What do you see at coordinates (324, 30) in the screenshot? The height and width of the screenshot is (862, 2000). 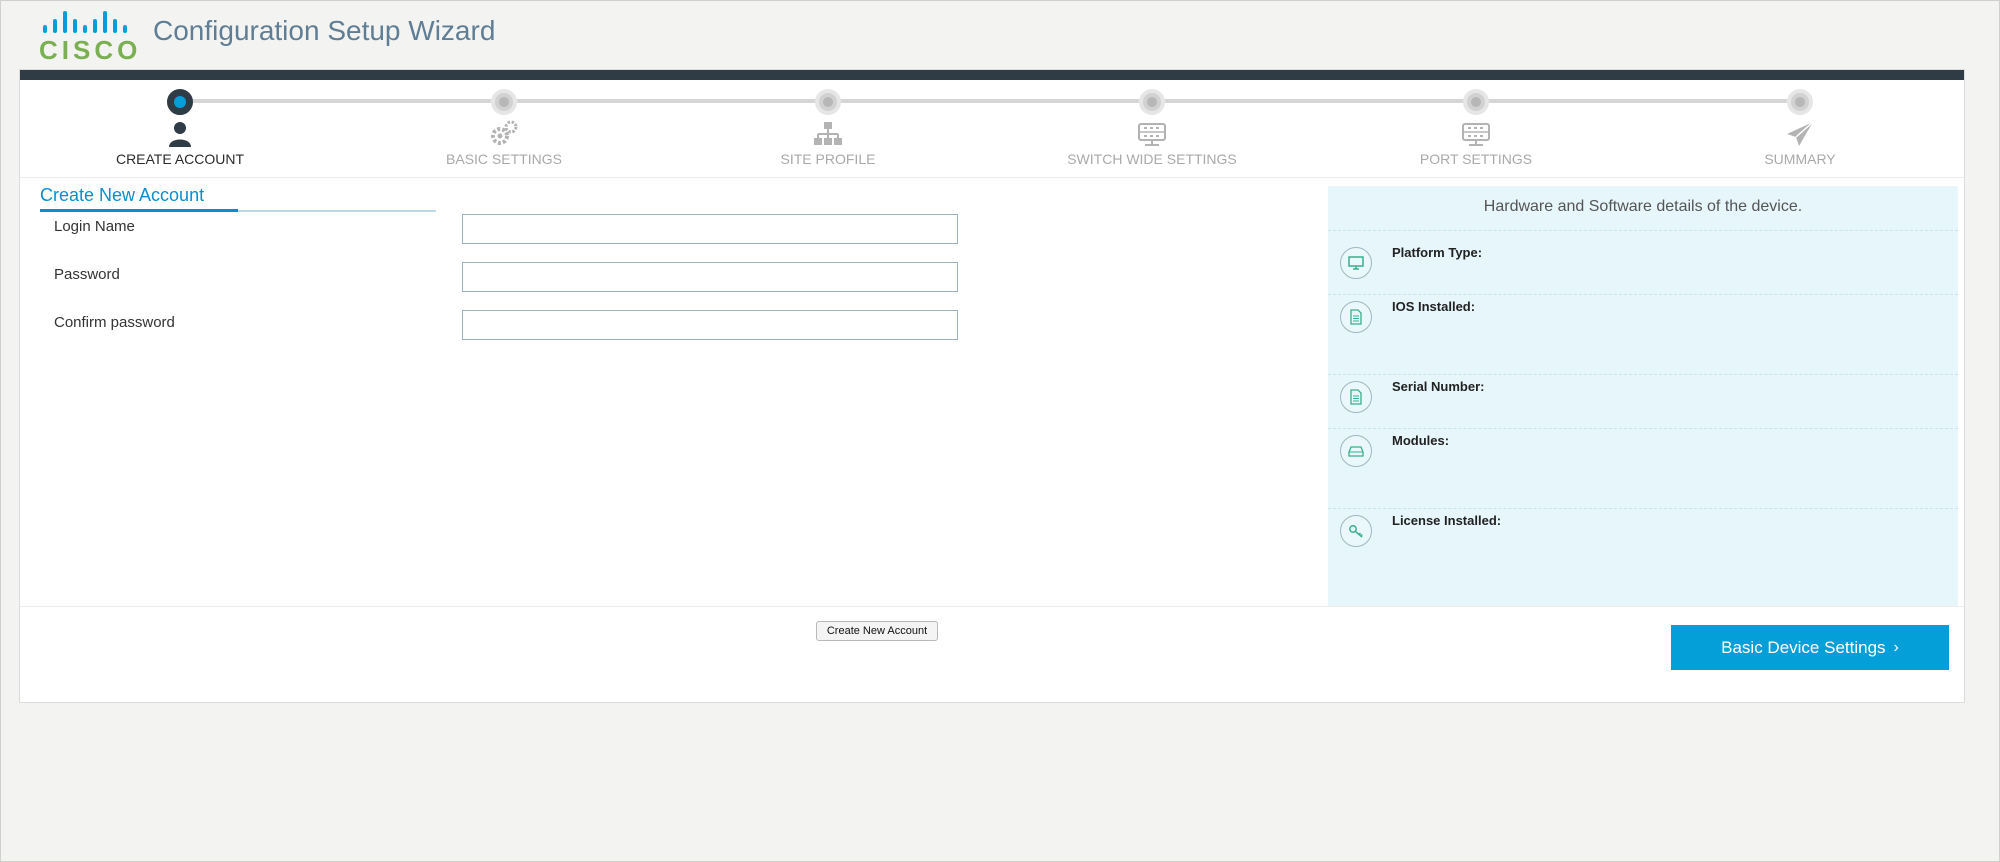 I see `app-title: Configuration Setup Wizard` at bounding box center [324, 30].